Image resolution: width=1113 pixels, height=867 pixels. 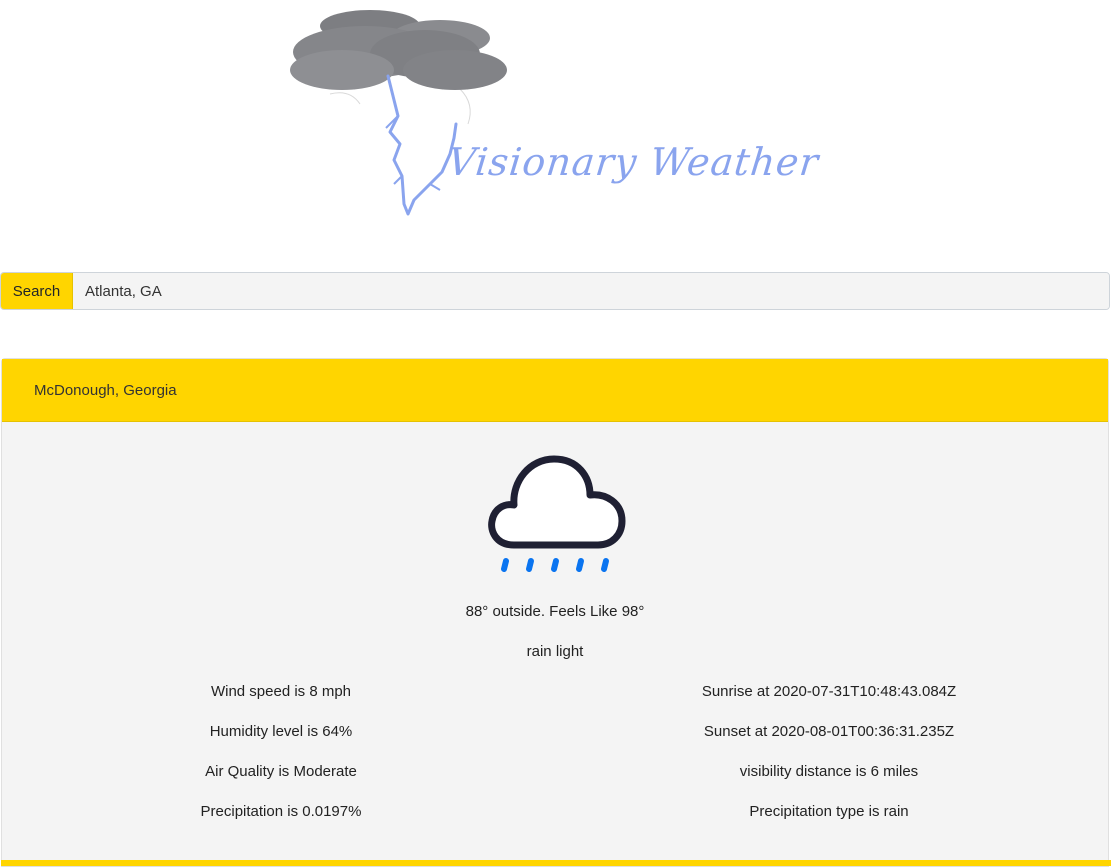 I want to click on card-footer, so click(x=556, y=863).